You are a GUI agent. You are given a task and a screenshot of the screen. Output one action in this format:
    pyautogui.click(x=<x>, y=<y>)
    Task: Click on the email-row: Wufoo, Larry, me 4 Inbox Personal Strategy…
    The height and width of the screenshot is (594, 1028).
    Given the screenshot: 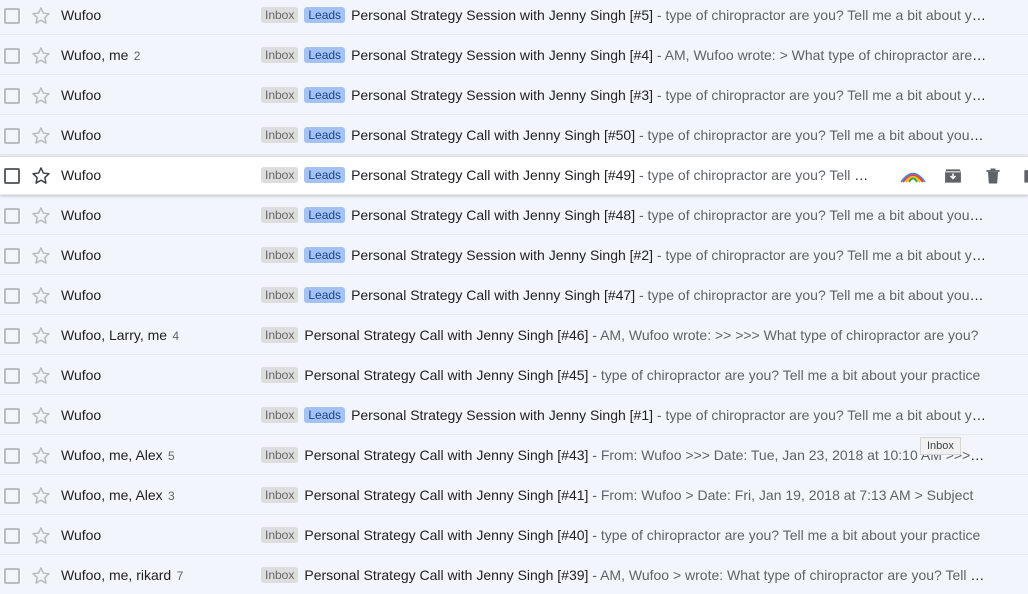 What is the action you would take?
    pyautogui.click(x=514, y=335)
    